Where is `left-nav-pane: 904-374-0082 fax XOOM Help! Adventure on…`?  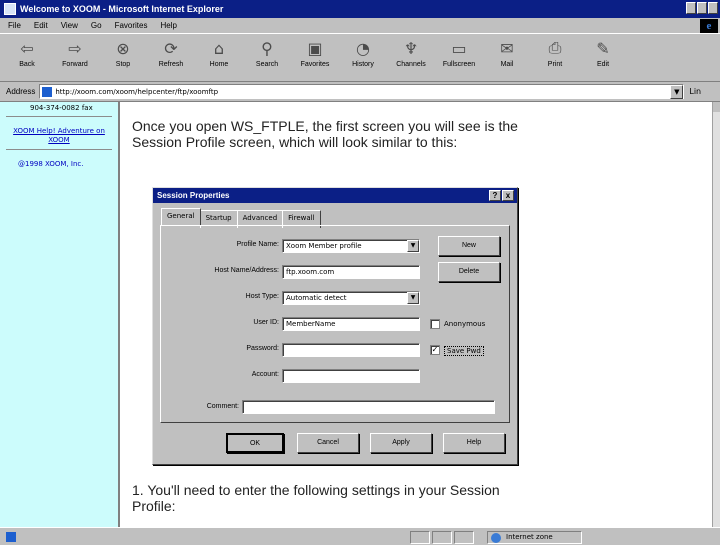
left-nav-pane: 904-374-0082 fax XOOM Help! Adventure on… is located at coordinates (59, 314).